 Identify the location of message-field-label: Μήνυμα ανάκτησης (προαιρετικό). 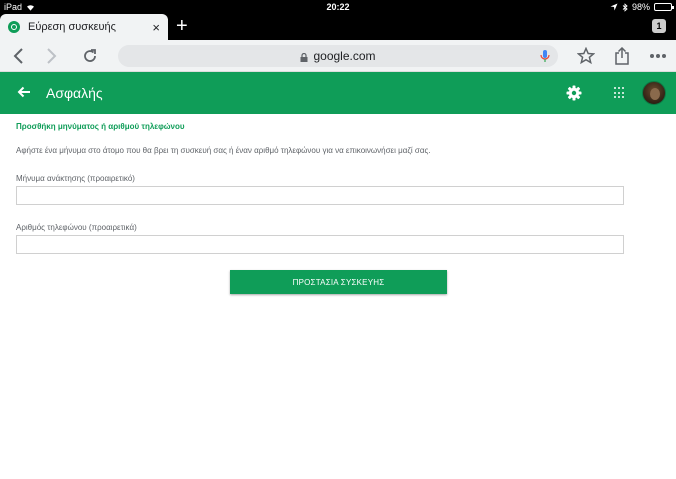
(75, 178).